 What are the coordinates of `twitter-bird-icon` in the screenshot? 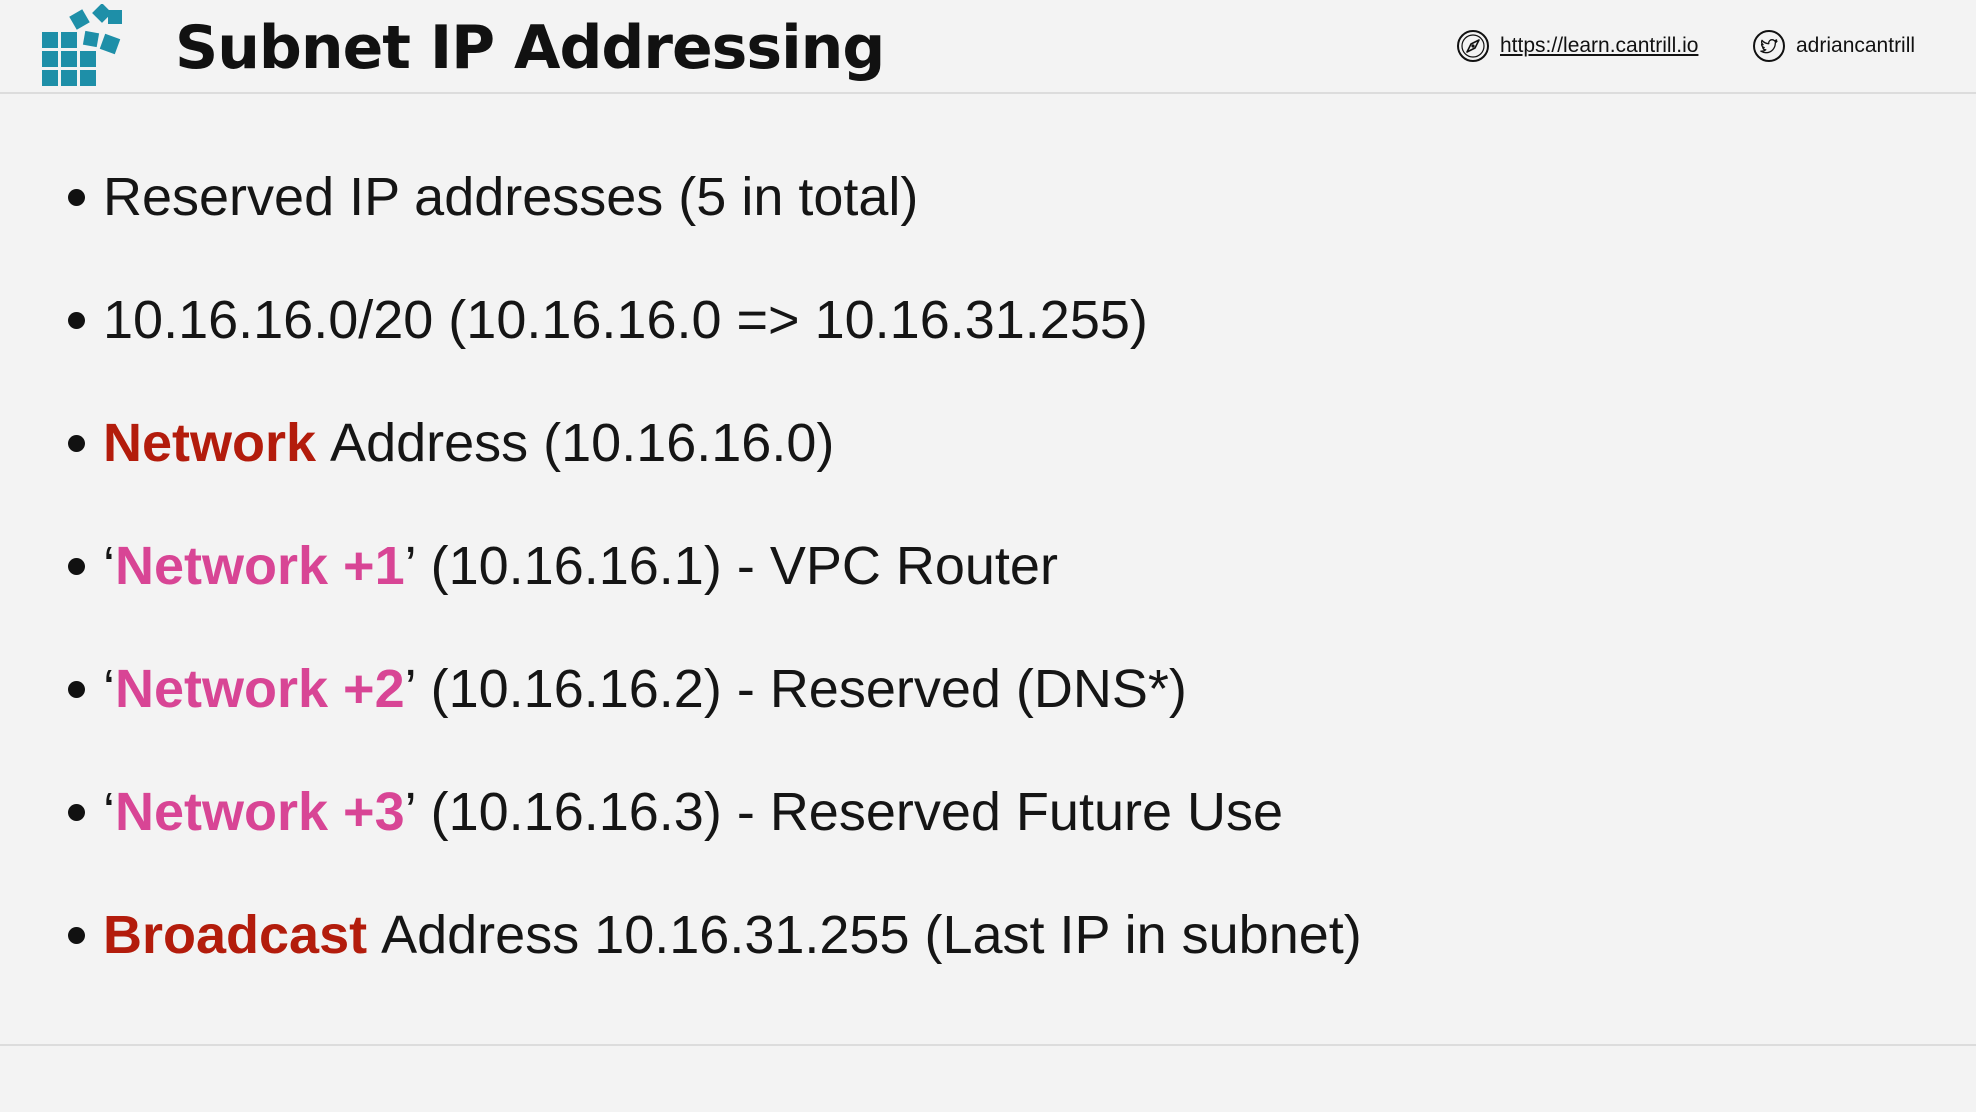 It's located at (1769, 46).